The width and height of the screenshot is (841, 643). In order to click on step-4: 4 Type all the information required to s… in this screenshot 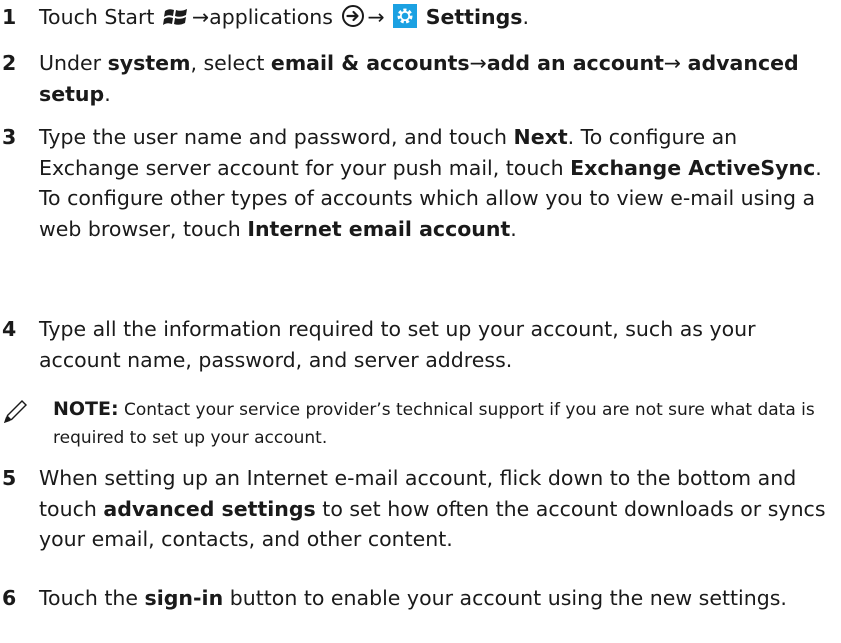, I will do `click(417, 344)`.